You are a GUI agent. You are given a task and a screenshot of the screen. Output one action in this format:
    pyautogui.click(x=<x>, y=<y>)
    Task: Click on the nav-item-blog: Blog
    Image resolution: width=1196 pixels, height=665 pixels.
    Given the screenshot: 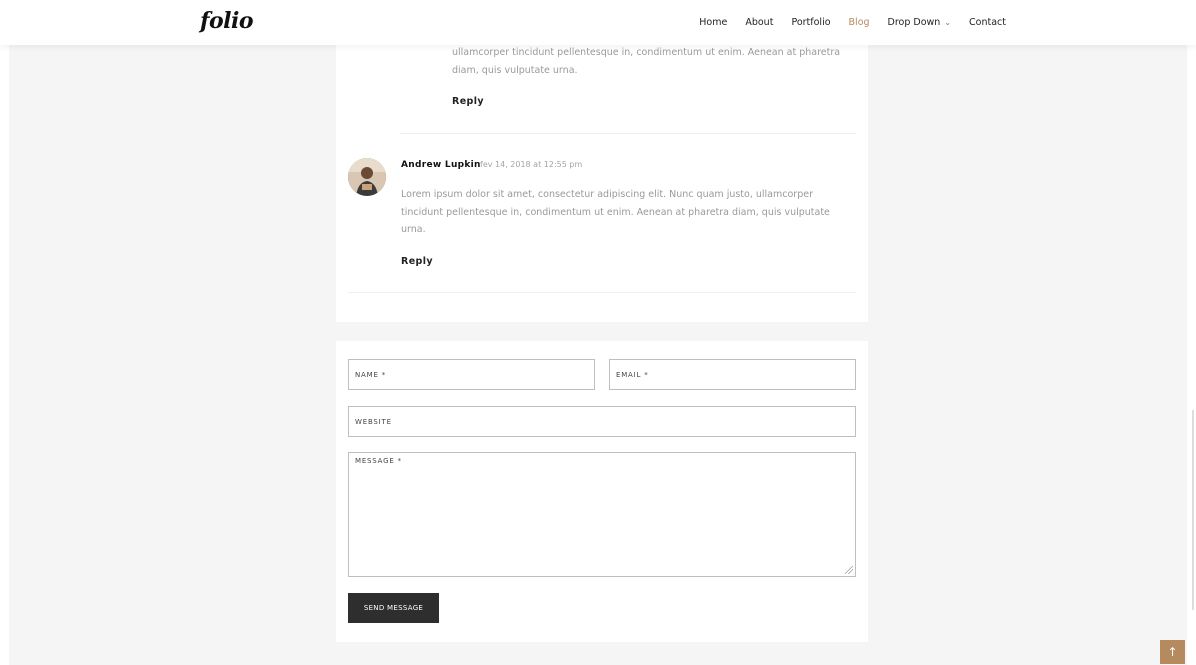 What is the action you would take?
    pyautogui.click(x=859, y=22)
    